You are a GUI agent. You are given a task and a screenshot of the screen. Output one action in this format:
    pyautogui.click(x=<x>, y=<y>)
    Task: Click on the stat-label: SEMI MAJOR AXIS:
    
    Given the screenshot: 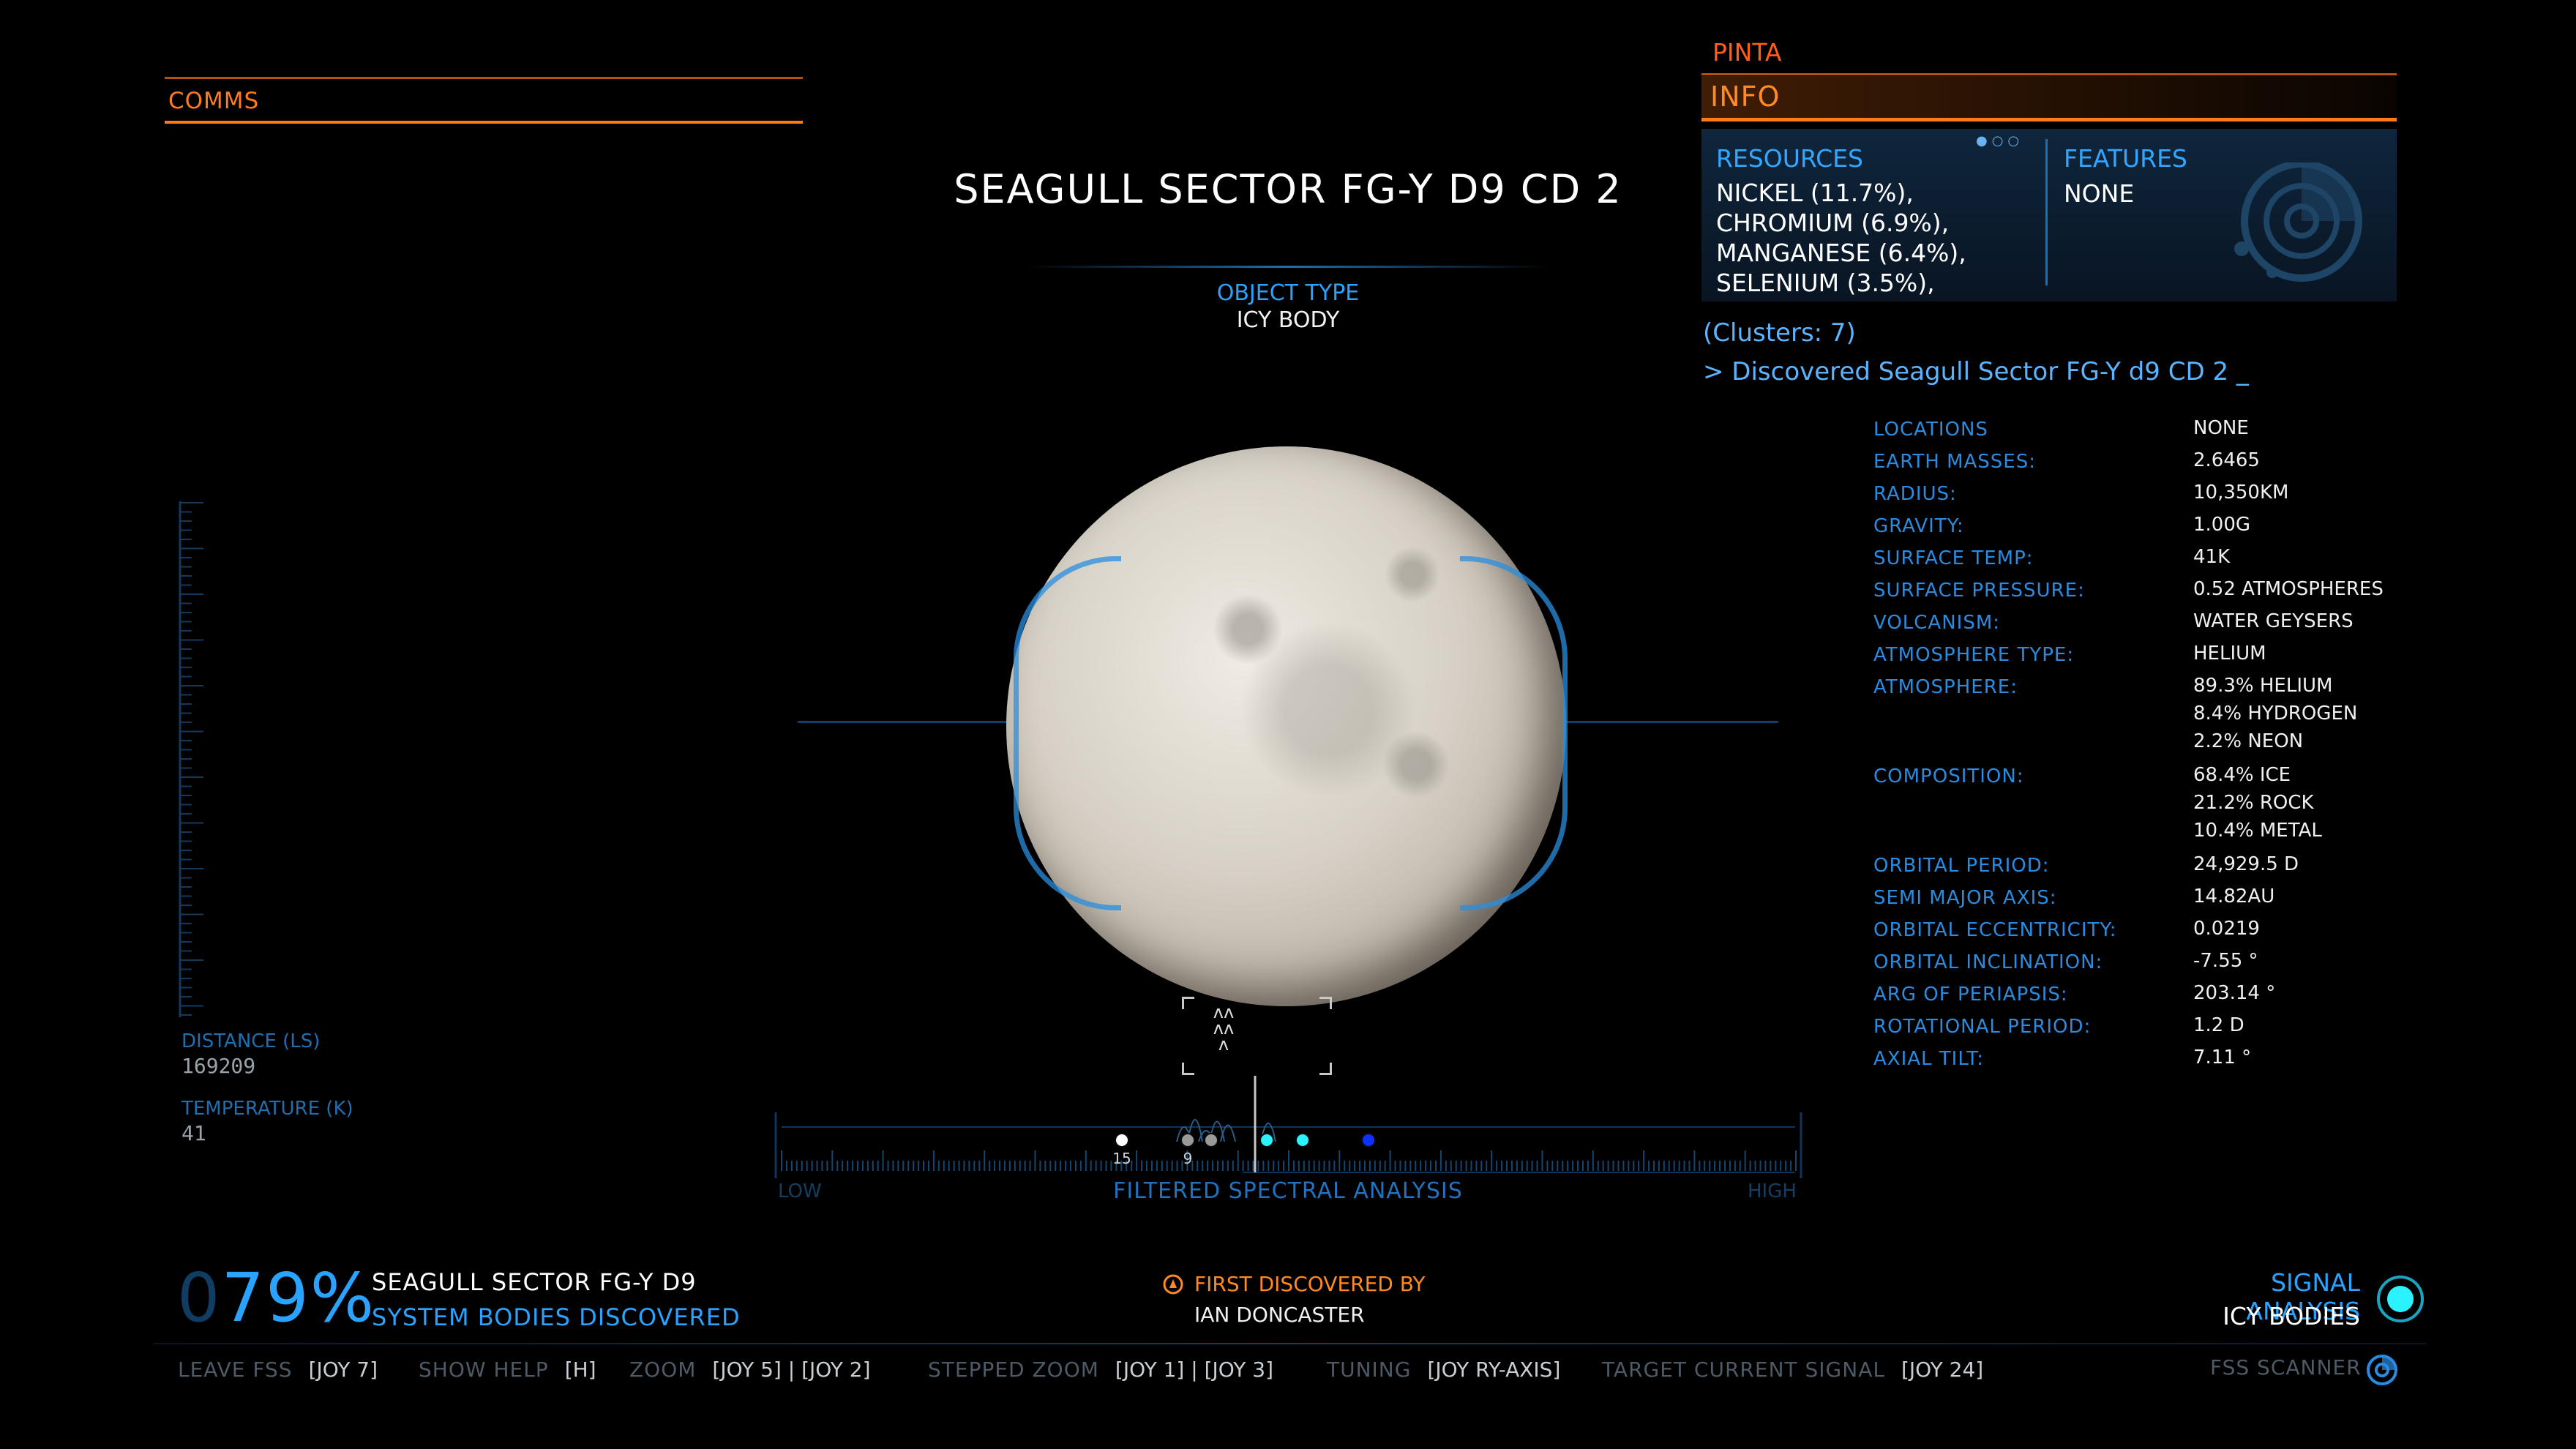 What is the action you would take?
    pyautogui.click(x=1965, y=898)
    